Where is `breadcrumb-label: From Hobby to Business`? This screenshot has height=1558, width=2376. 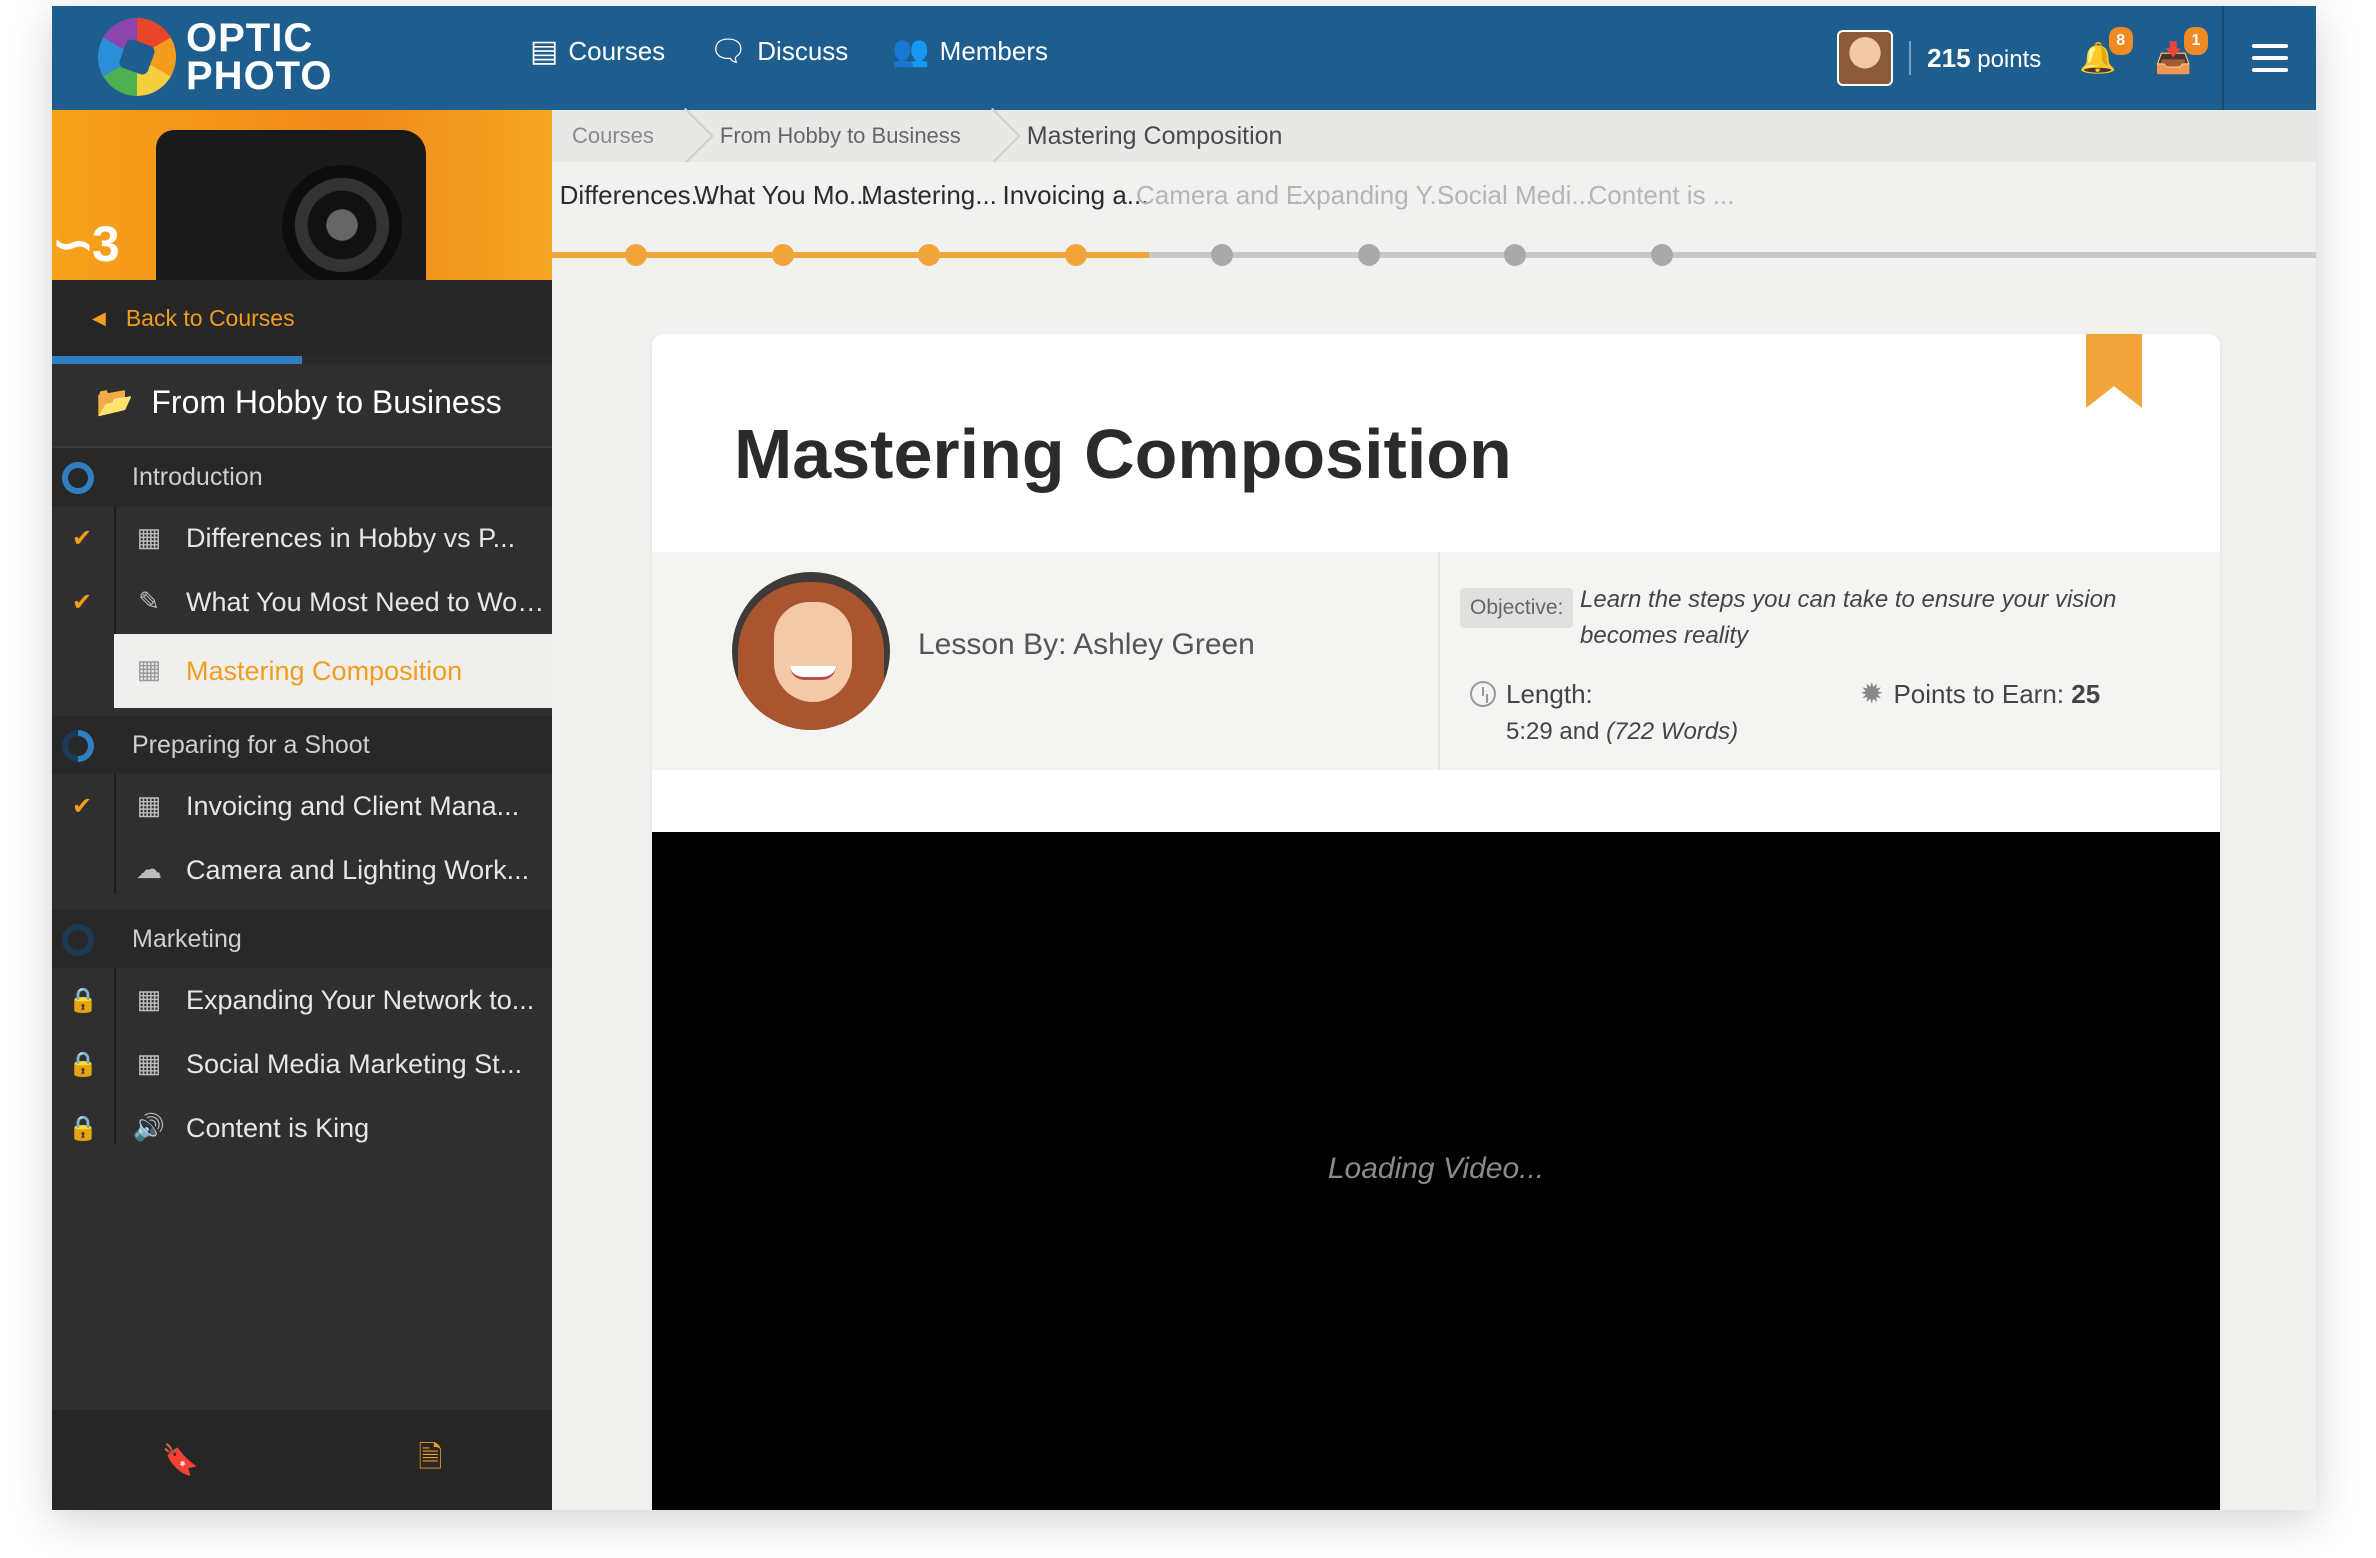
breadcrumb-label: From Hobby to Business is located at coordinates (840, 135).